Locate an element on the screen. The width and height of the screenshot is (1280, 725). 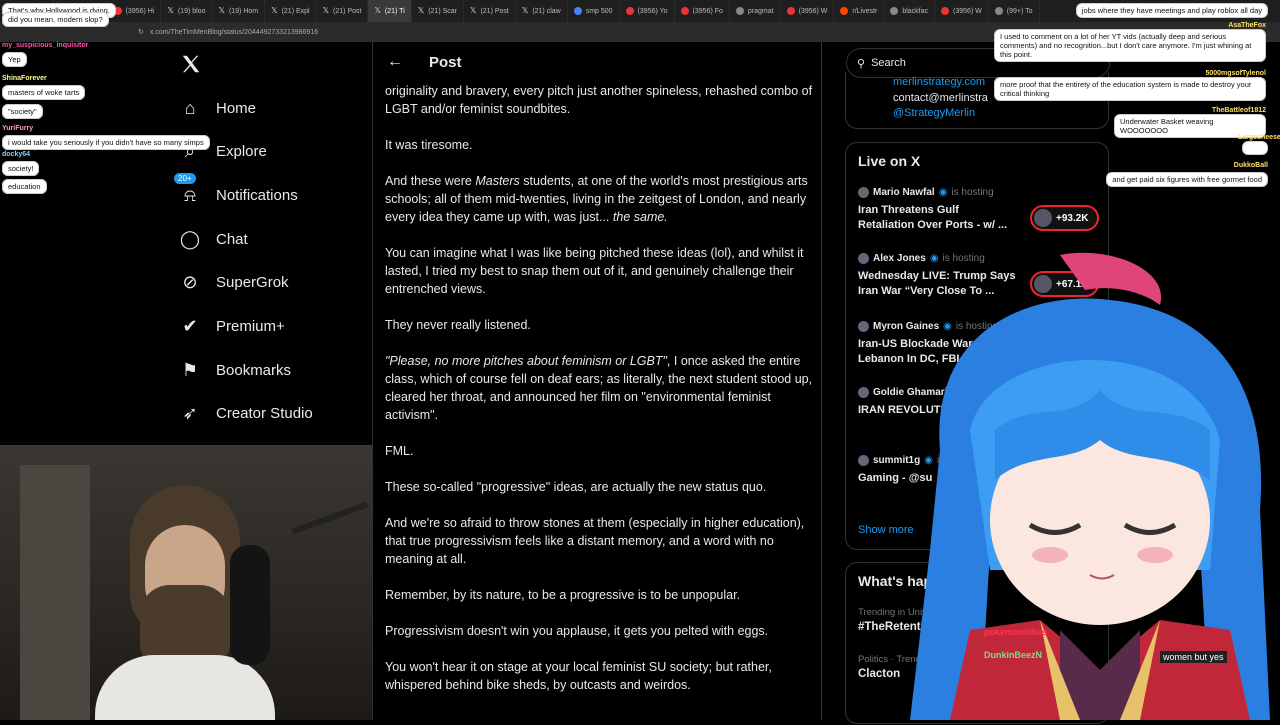
post-header-title: Post is located at coordinates (445, 62).